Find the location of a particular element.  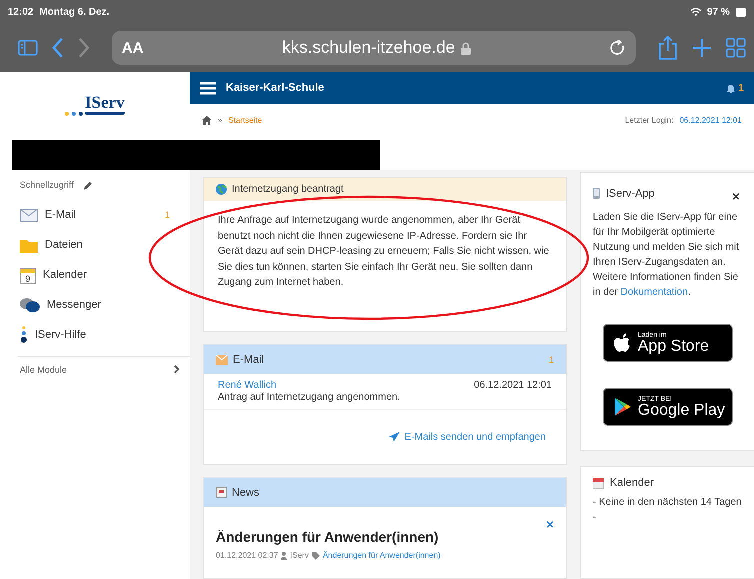

dots-icon is located at coordinates (24, 335).